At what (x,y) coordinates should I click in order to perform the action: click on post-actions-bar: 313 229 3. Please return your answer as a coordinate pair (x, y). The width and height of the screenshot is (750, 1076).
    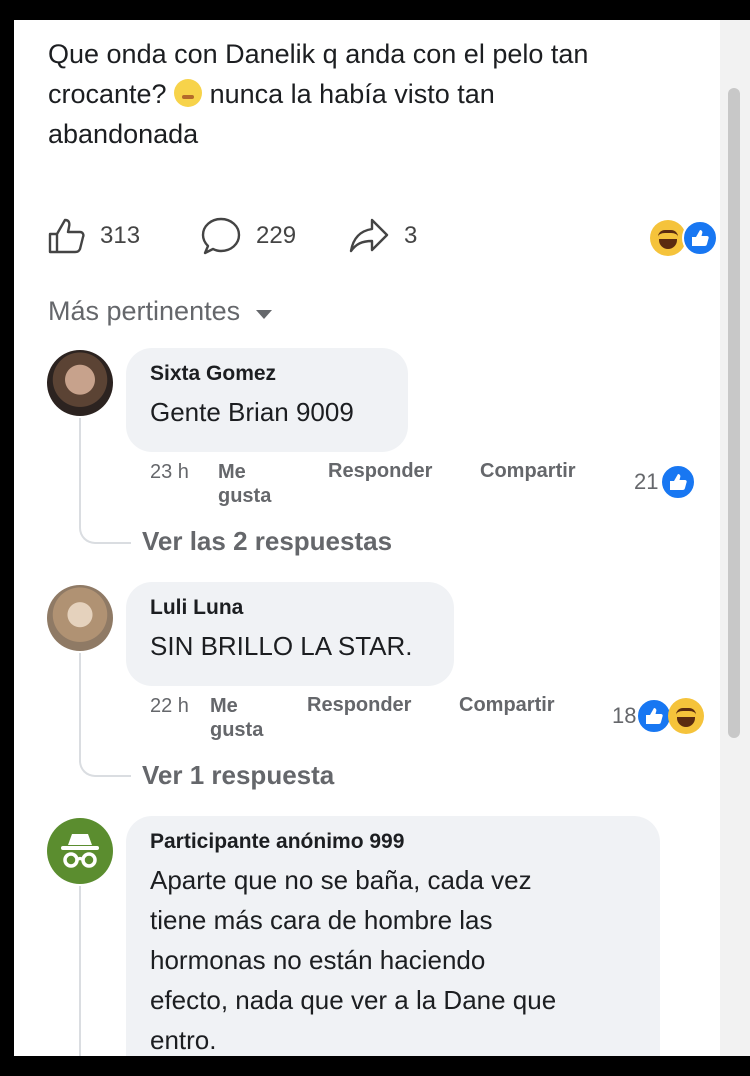
    Looking at the image, I should click on (367, 241).